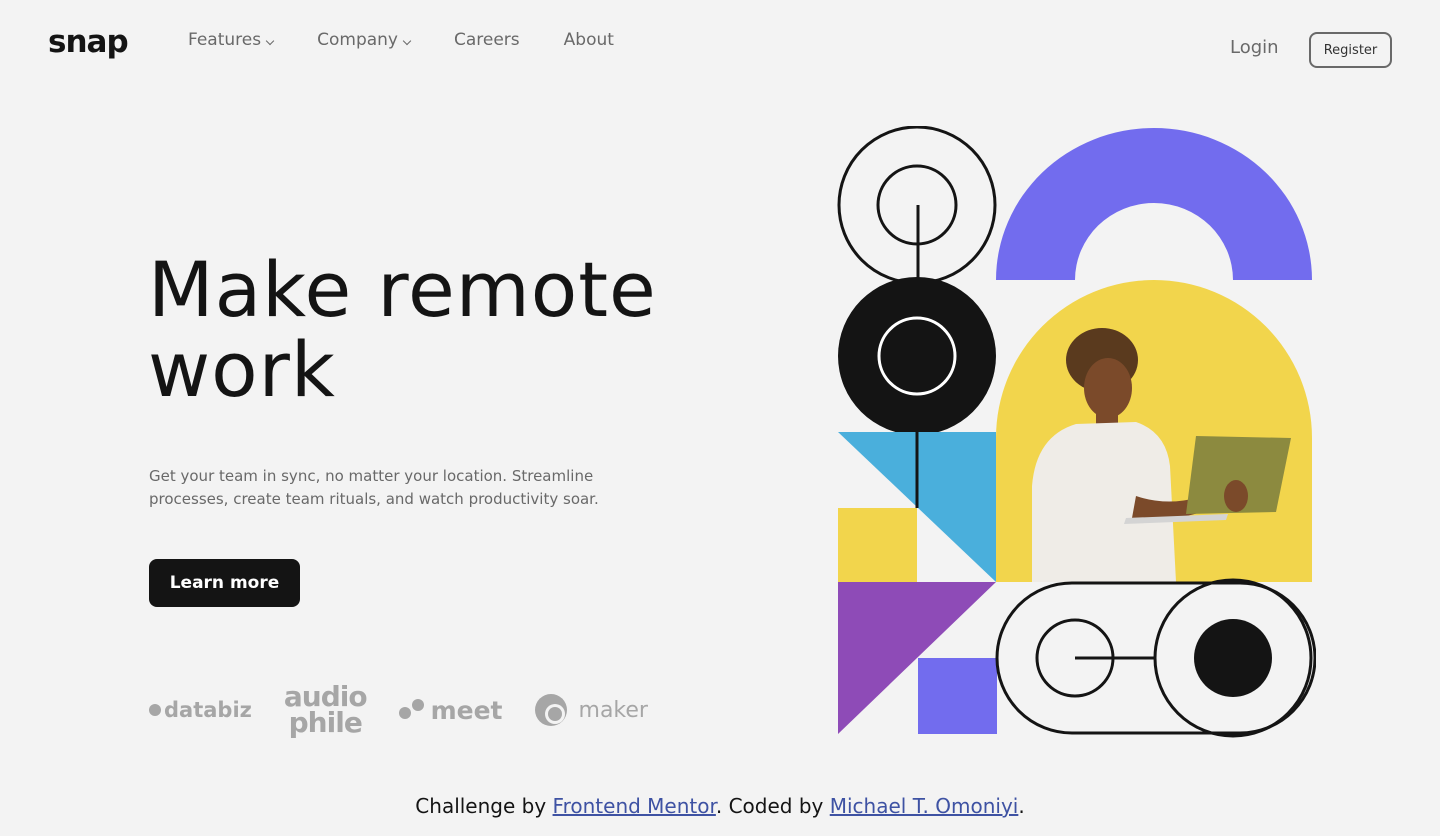 Image resolution: width=1440 pixels, height=836 pixels. Describe the element at coordinates (957, 696) in the screenshot. I see `purple-square-shape` at that location.